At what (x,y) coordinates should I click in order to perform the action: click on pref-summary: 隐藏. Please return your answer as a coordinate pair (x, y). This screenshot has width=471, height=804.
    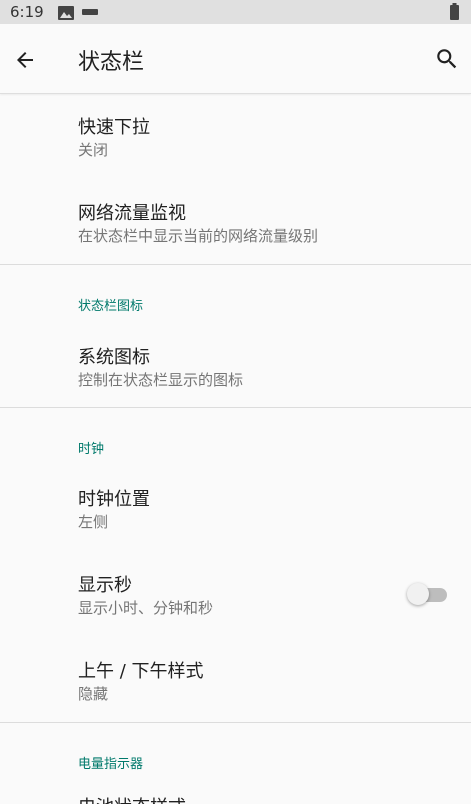
    Looking at the image, I should click on (93, 694).